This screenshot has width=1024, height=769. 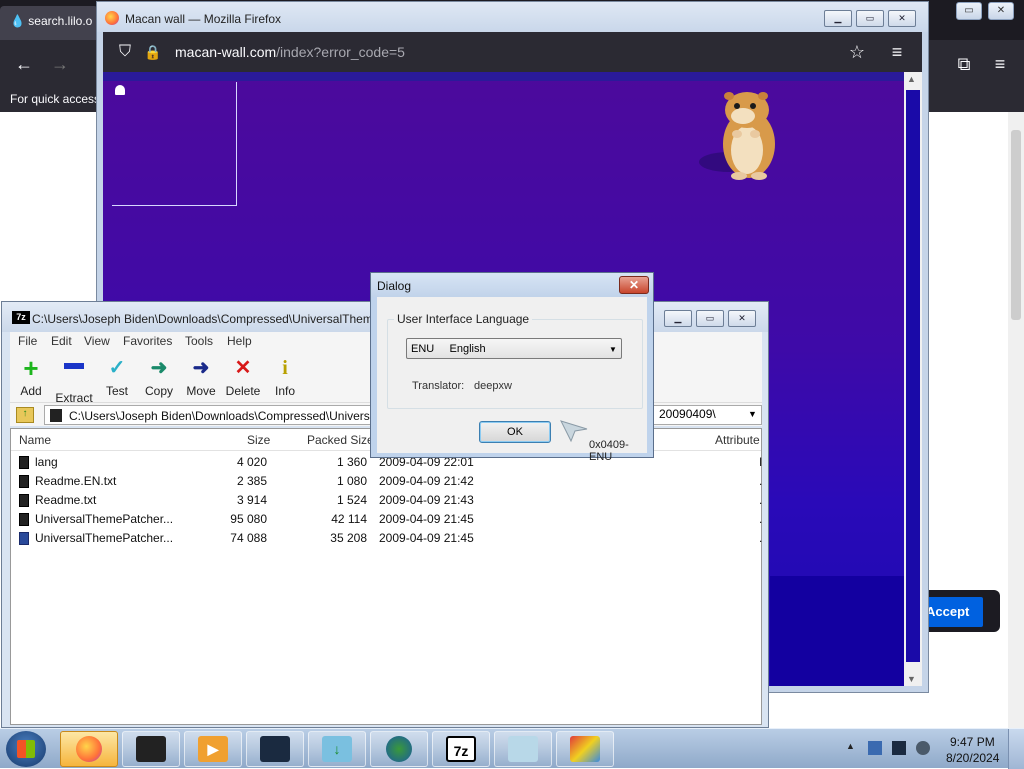 What do you see at coordinates (515, 432) in the screenshot?
I see `ok-button: OK` at bounding box center [515, 432].